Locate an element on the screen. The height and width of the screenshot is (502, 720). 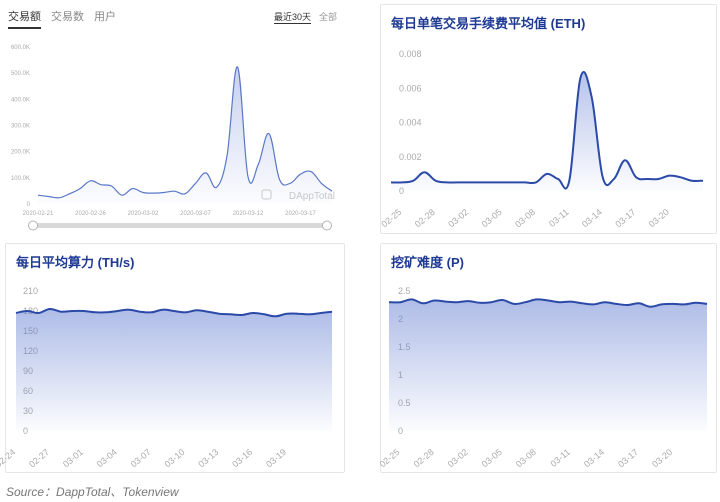
y-tick-label: 0.006 is located at coordinates (410, 88).